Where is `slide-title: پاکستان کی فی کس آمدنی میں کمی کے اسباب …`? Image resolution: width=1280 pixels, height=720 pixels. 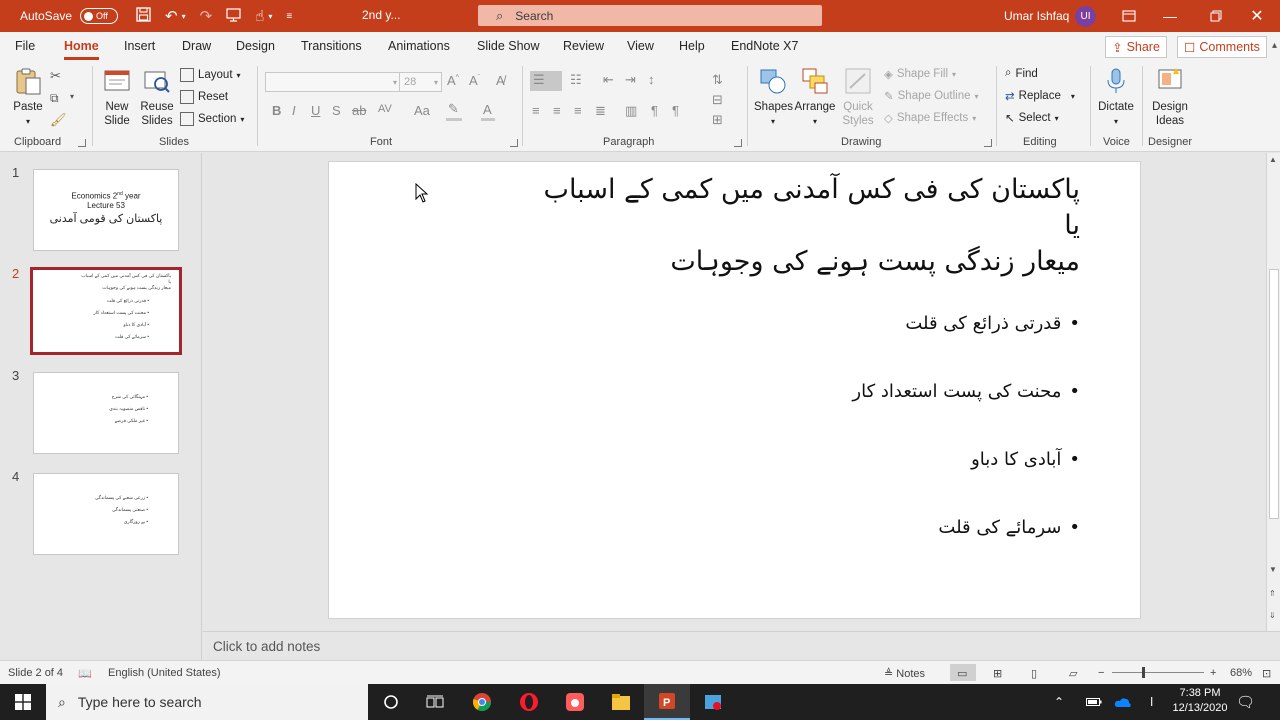
slide-title: پاکستان کی فی کس آمدنی میں کمی کے اسباب … is located at coordinates (780, 226).